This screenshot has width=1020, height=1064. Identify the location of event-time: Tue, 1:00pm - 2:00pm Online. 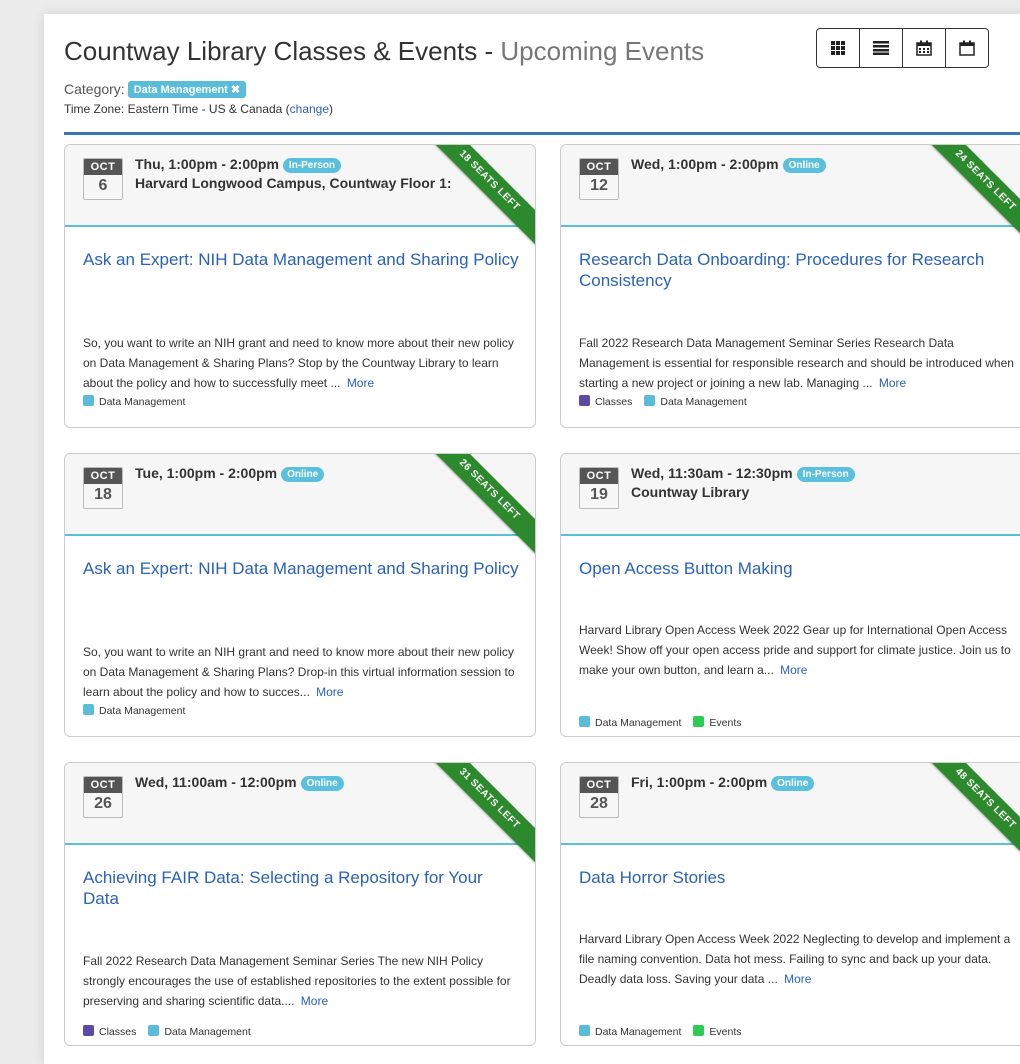
(230, 473).